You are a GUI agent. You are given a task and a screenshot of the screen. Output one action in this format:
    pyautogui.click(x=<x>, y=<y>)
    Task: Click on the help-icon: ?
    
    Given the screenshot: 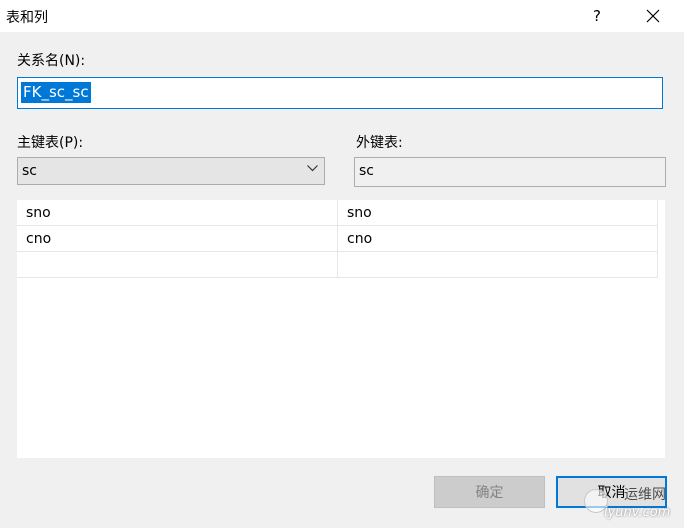 What is the action you would take?
    pyautogui.click(x=597, y=16)
    